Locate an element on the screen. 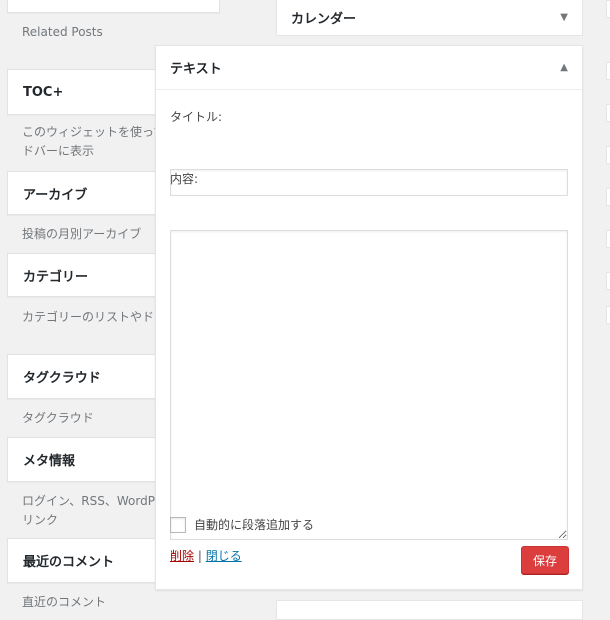 The height and width of the screenshot is (620, 610). chevron-up-icon: ▲ is located at coordinates (564, 67).